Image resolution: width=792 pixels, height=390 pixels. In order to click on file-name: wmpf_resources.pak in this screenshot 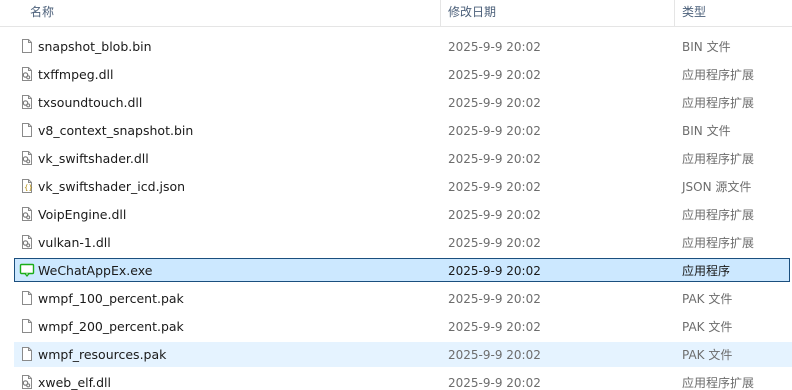, I will do `click(102, 355)`.